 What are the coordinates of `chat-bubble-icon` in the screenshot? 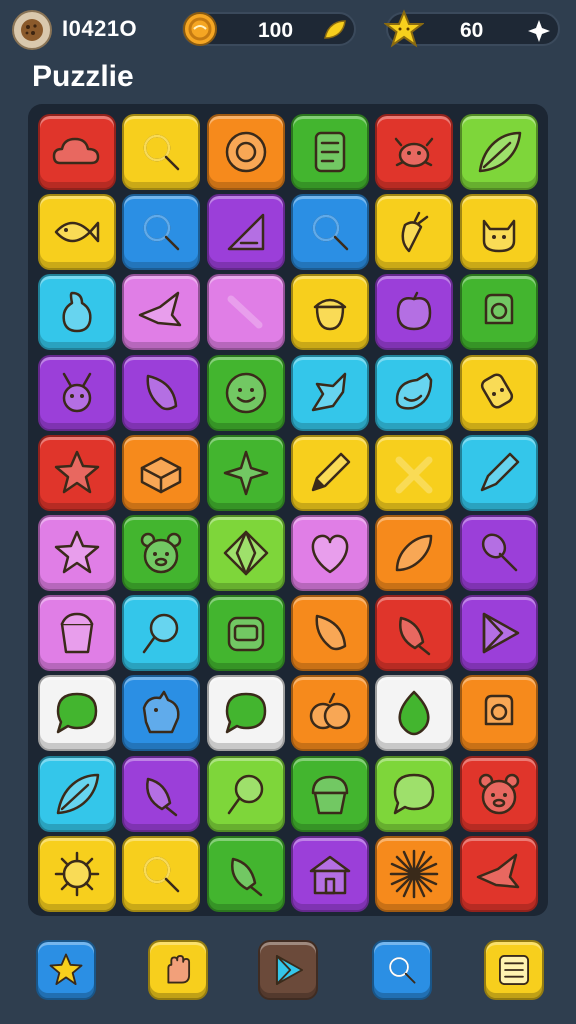 It's located at (245, 713).